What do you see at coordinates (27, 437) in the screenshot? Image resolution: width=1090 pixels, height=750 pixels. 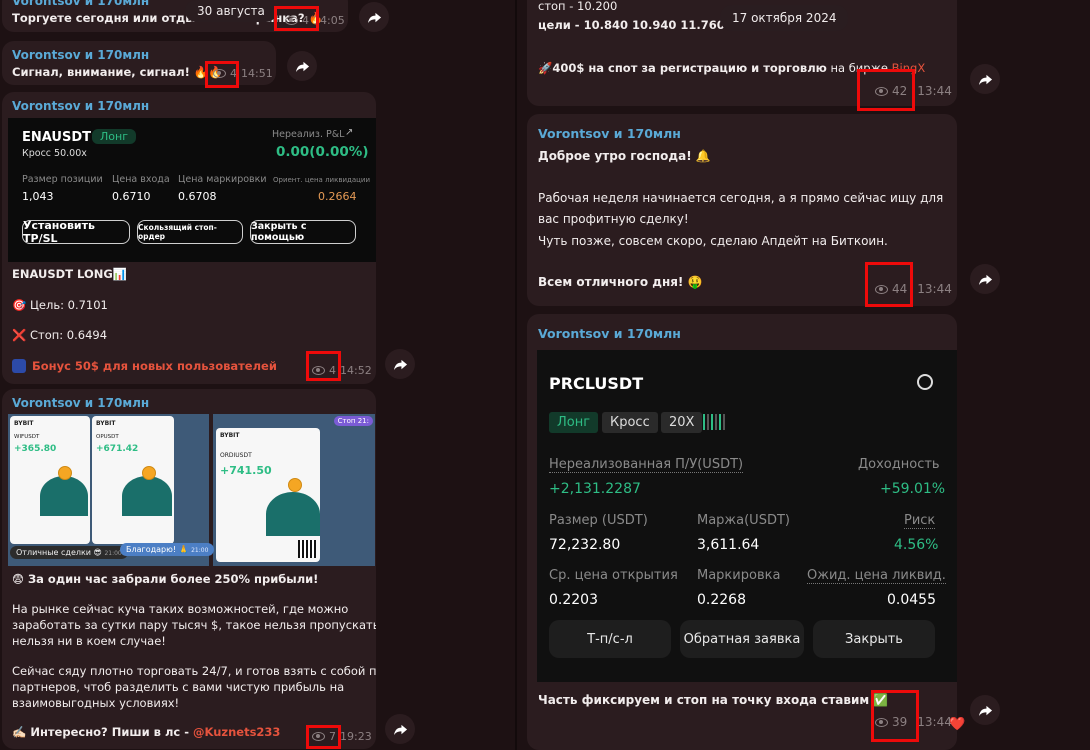 I see `card-pair: WIFUSDT` at bounding box center [27, 437].